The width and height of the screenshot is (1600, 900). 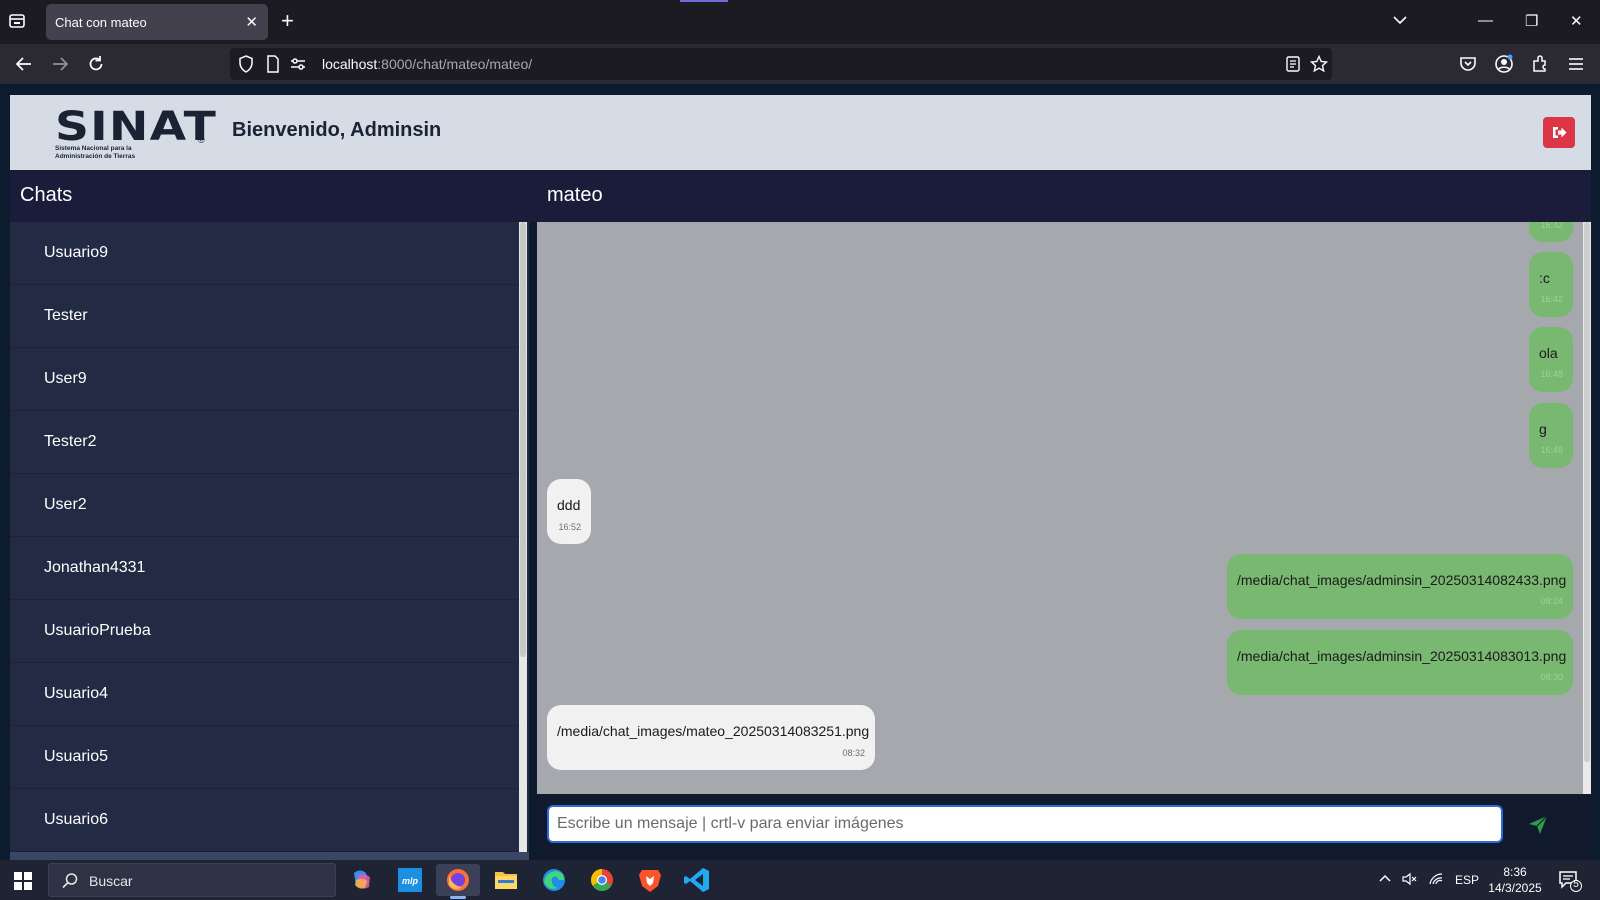 I want to click on mlp-app-icon: mlp, so click(x=410, y=880).